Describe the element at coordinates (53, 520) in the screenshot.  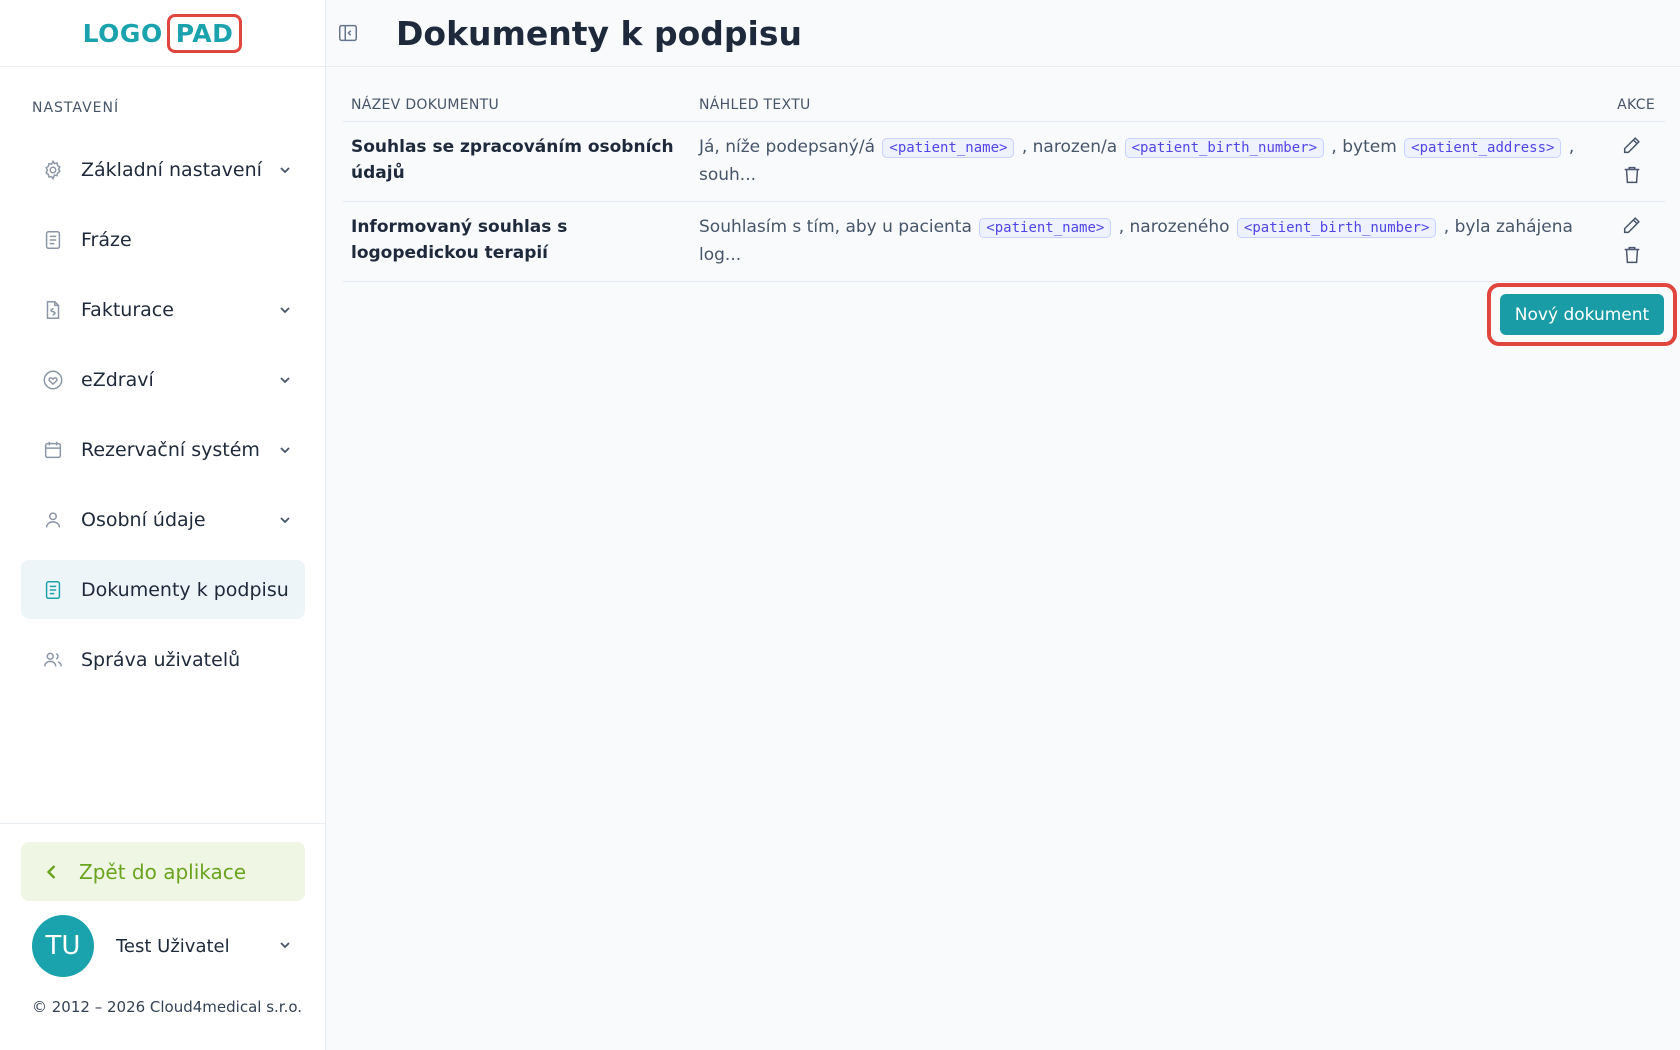
I see `user-icon` at that location.